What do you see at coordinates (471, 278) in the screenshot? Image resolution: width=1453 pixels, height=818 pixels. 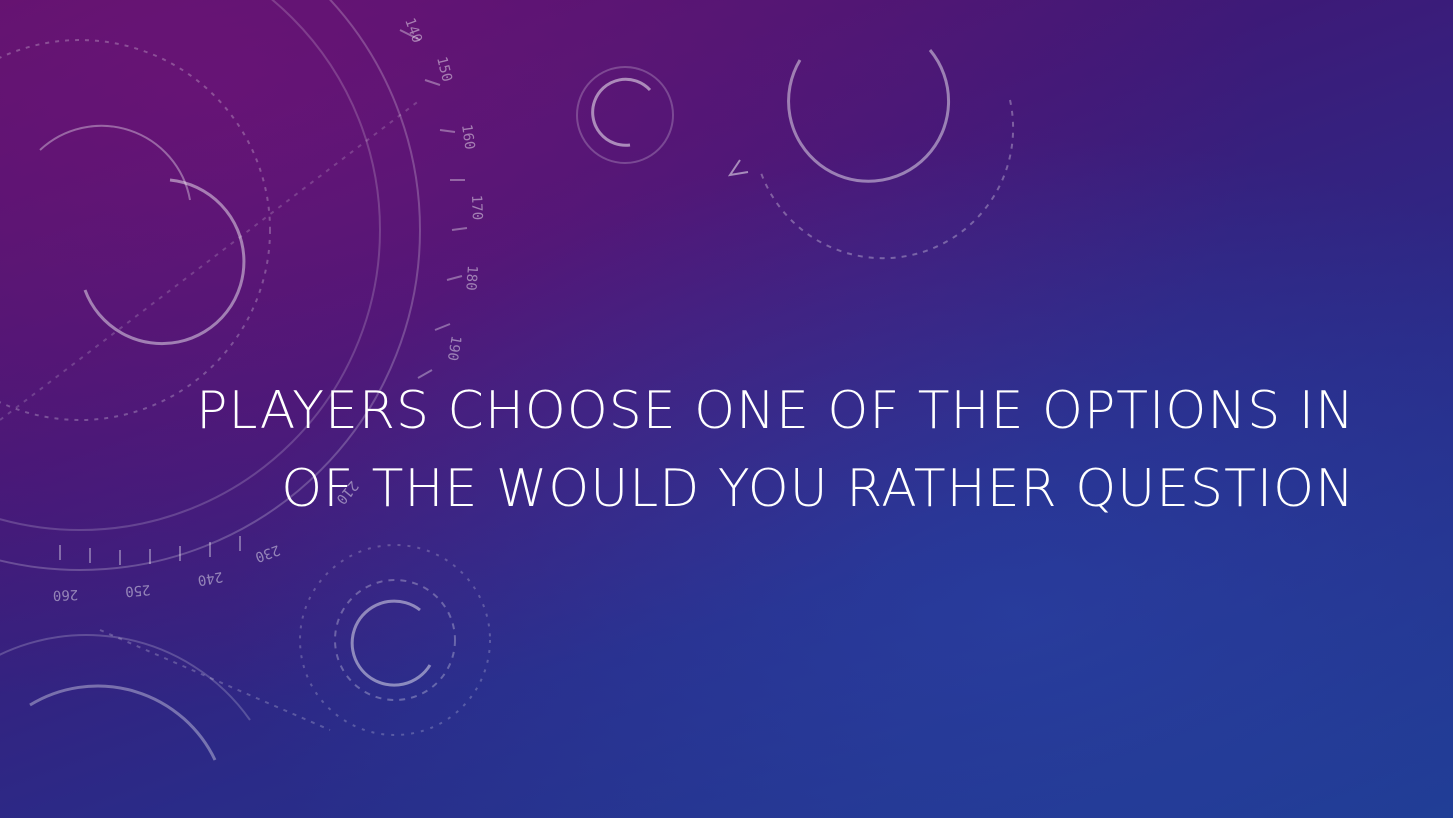 I see `dial-number: 180` at bounding box center [471, 278].